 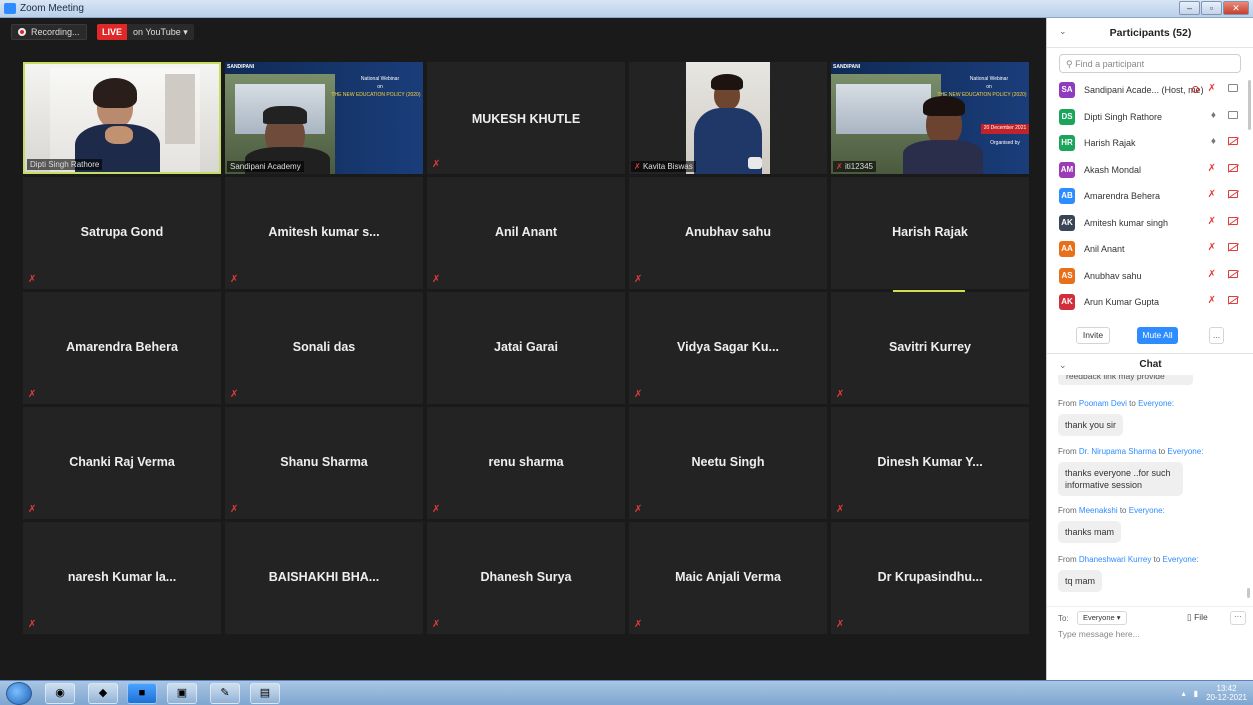 I want to click on paint-icon: ✎, so click(x=225, y=693).